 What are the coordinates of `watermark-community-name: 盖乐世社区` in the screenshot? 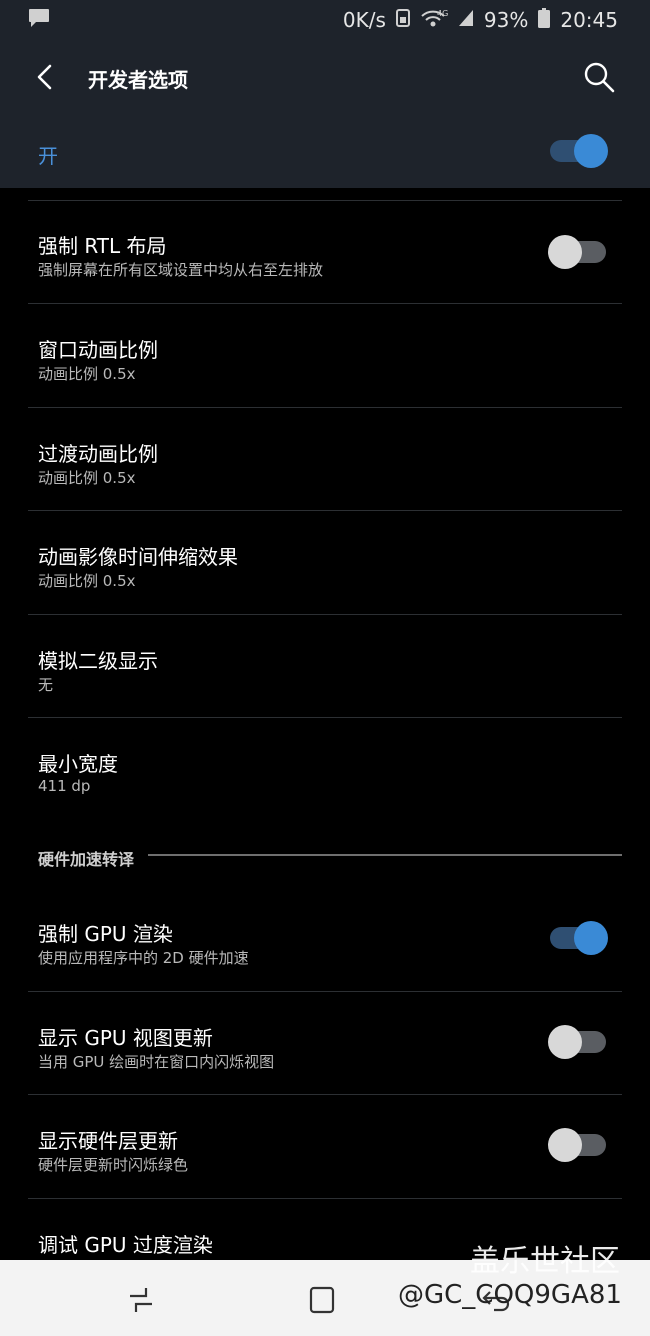 It's located at (545, 1261).